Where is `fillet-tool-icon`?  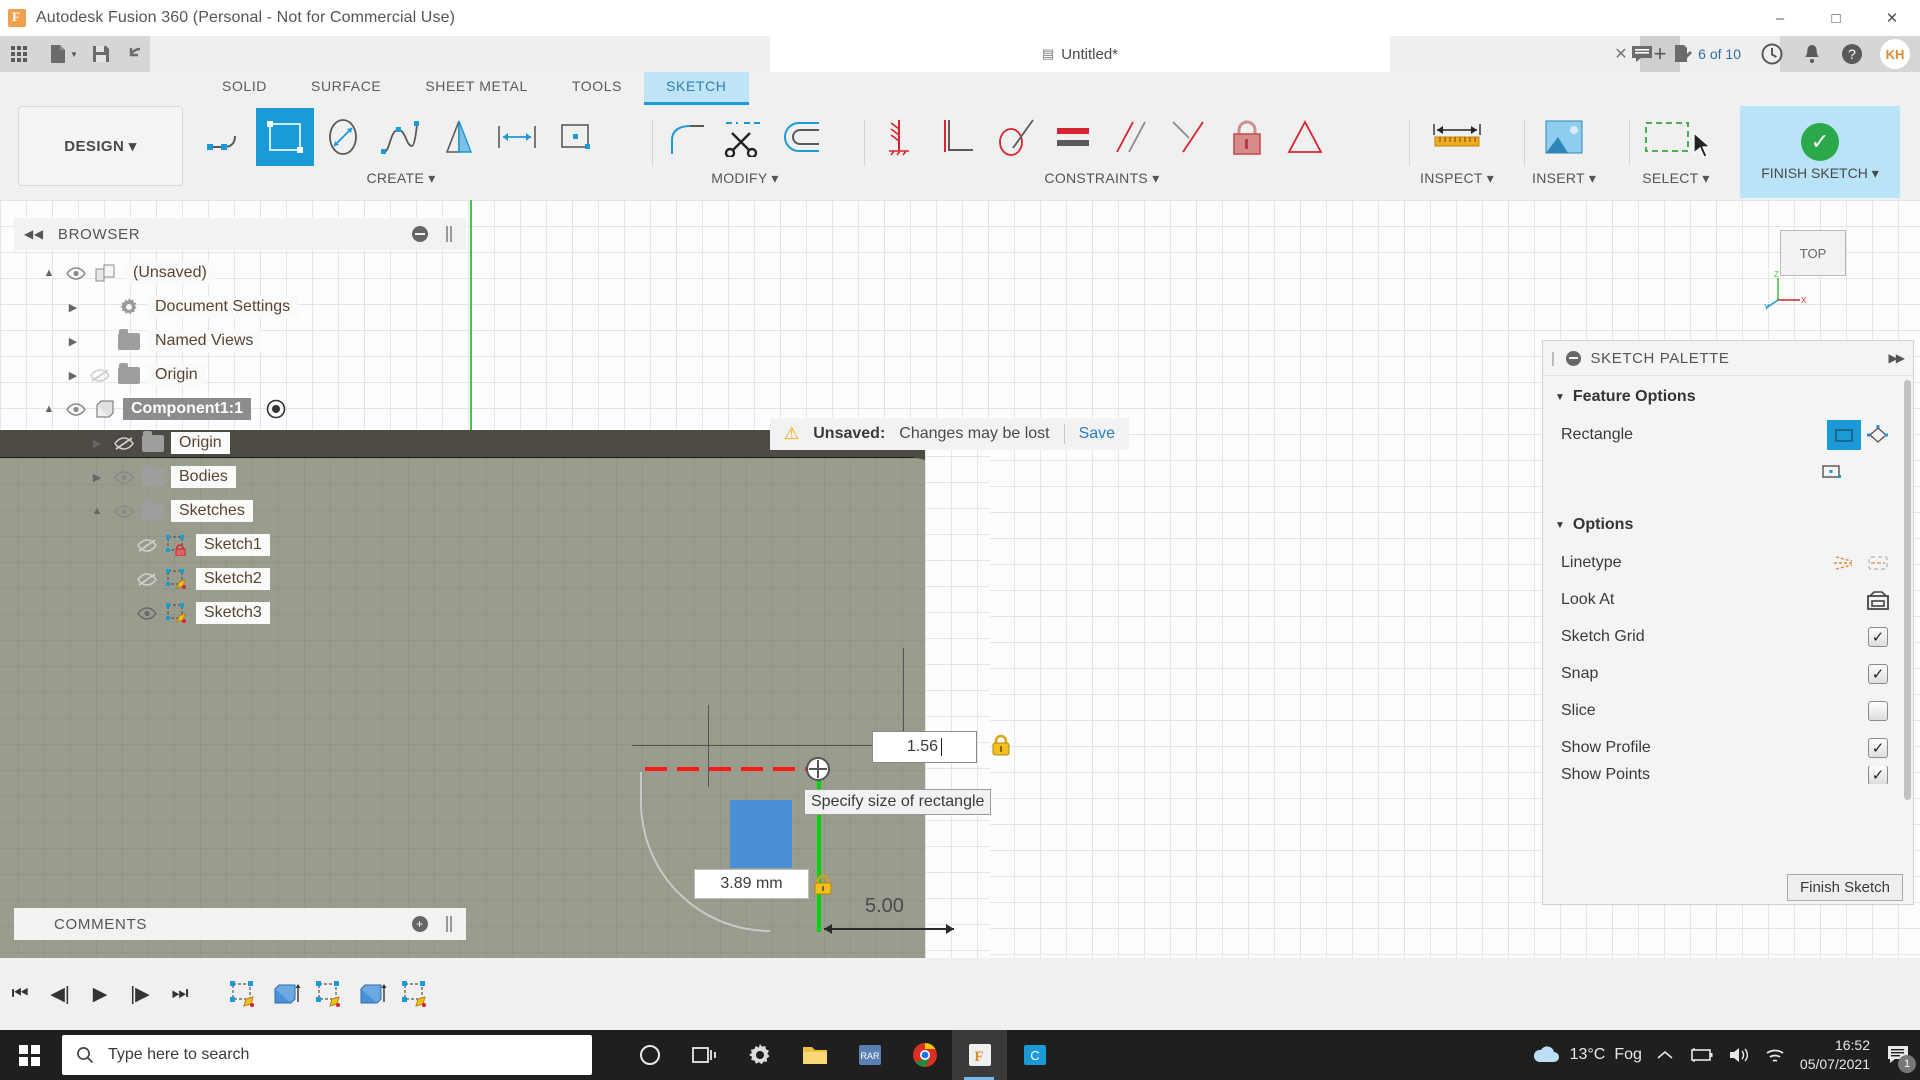 fillet-tool-icon is located at coordinates (687, 137).